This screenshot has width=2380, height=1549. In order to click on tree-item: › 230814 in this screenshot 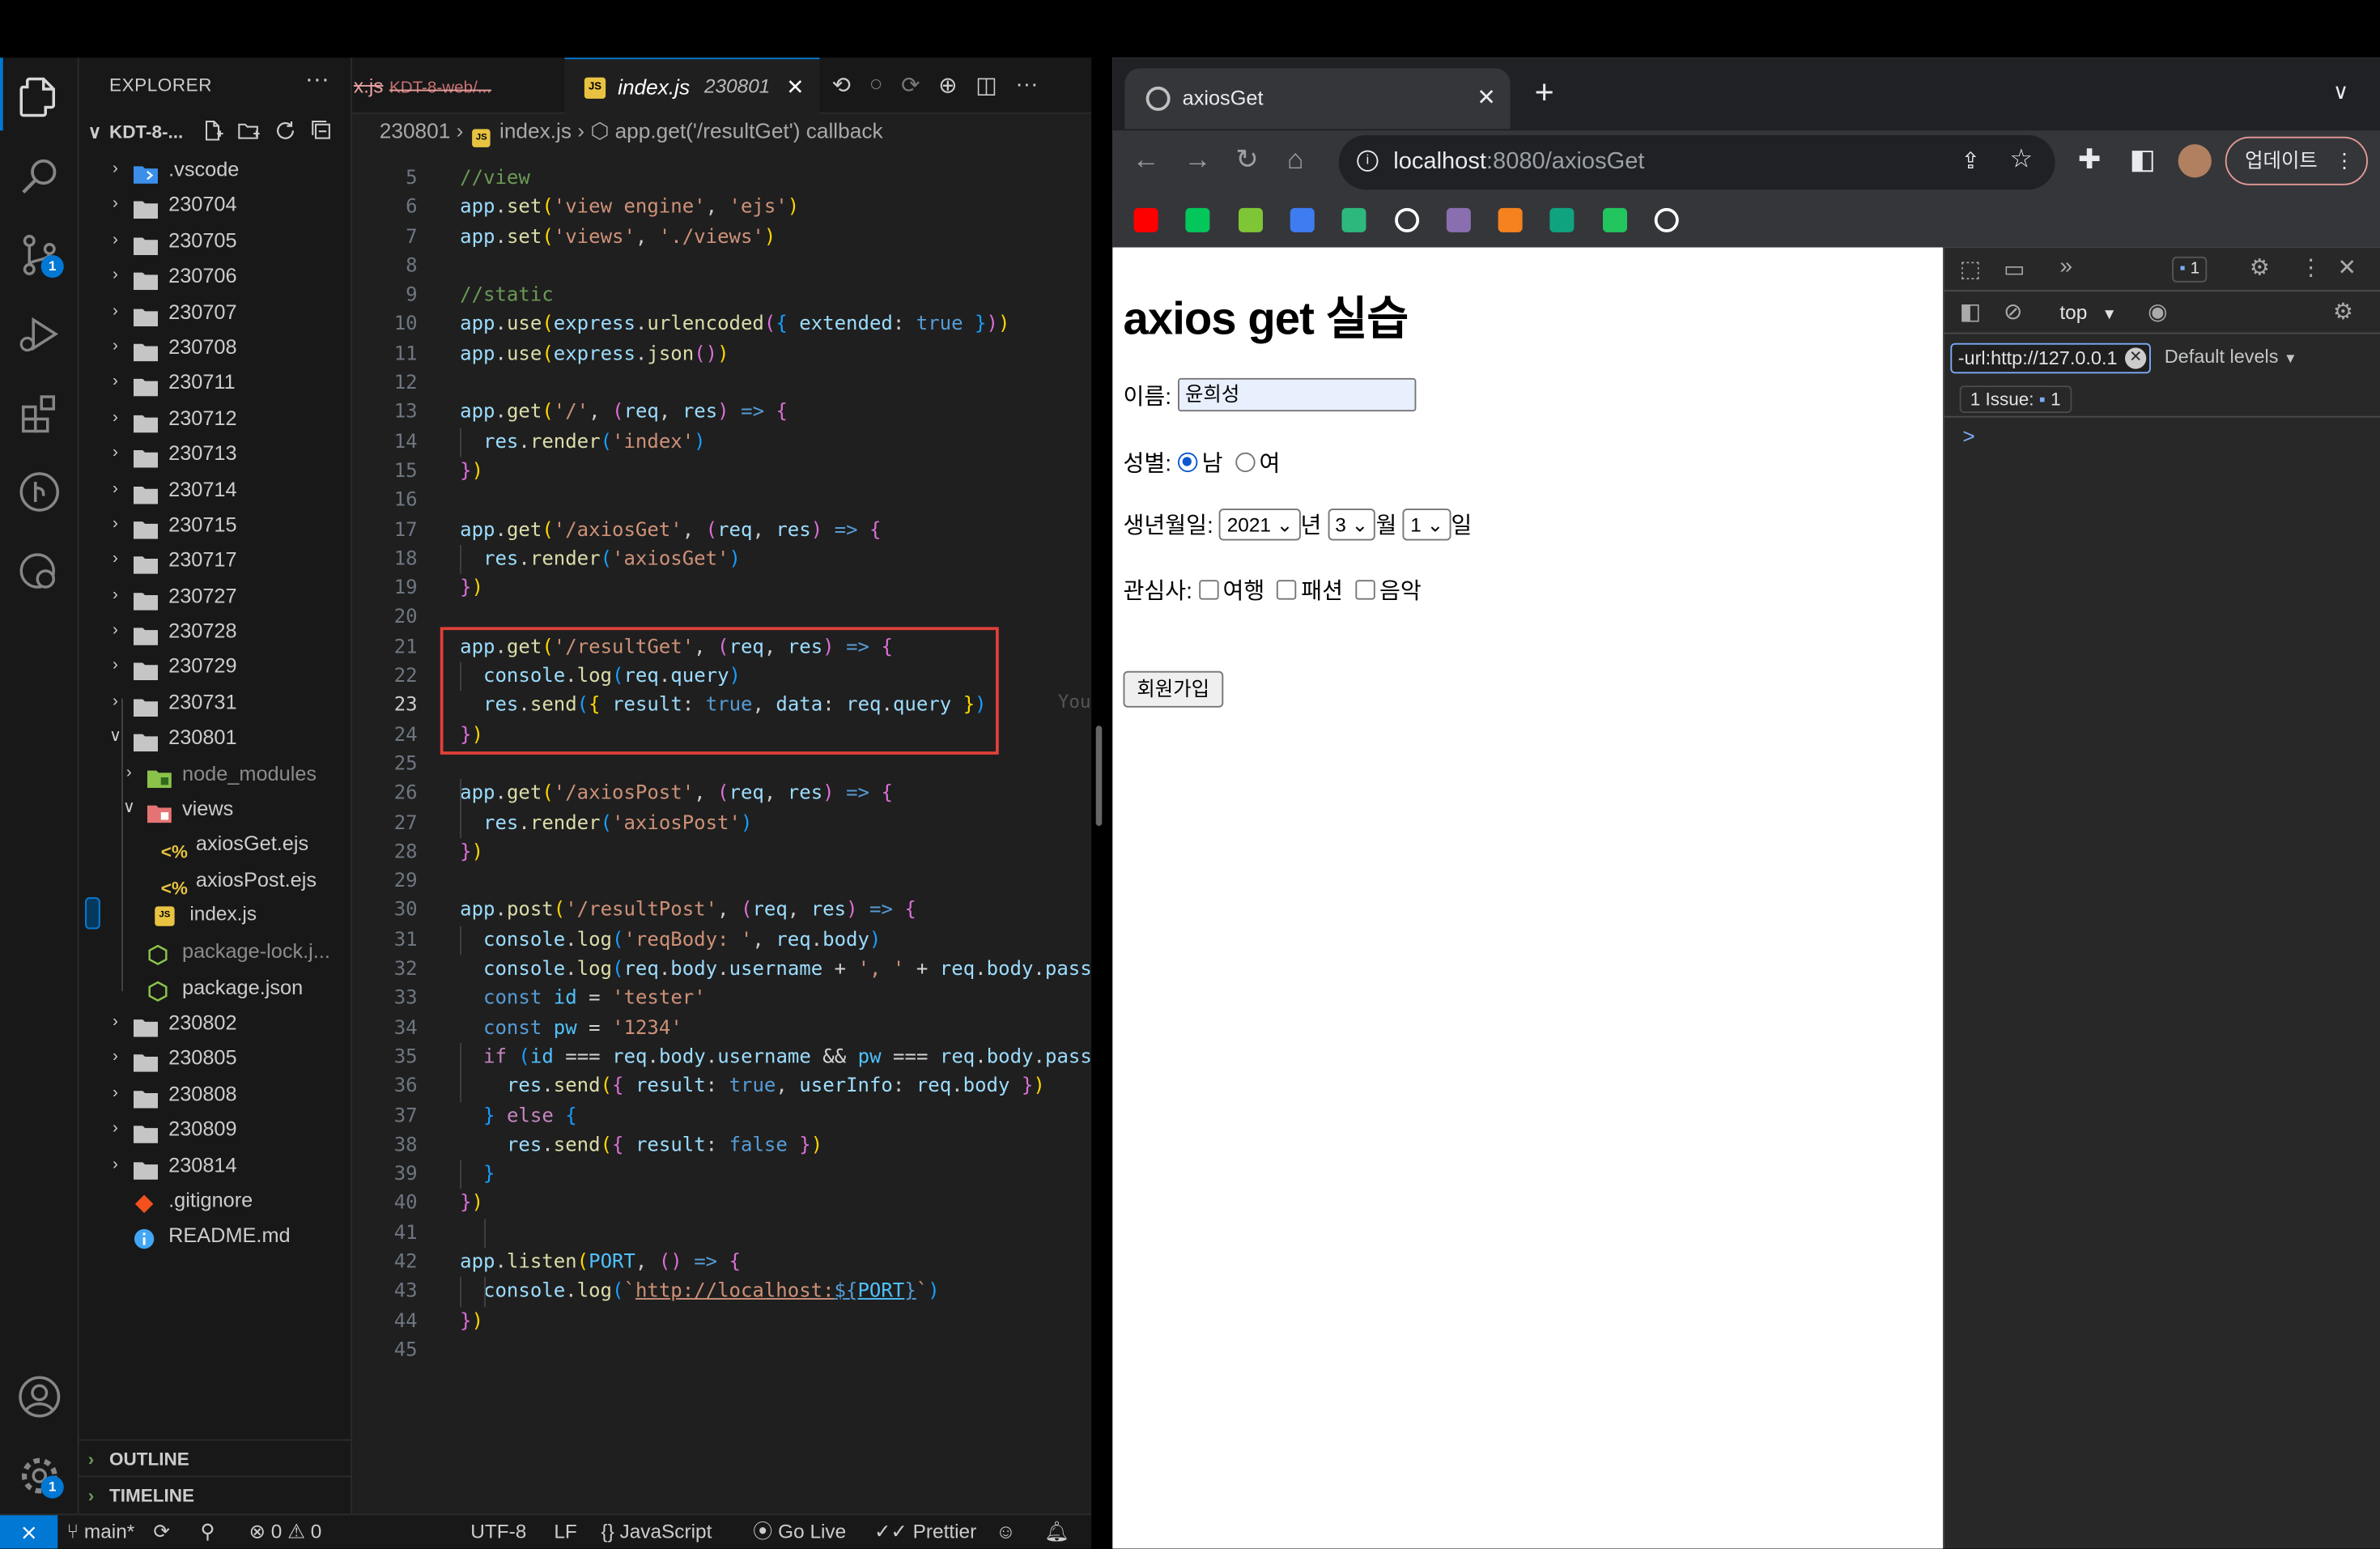, I will do `click(216, 1165)`.